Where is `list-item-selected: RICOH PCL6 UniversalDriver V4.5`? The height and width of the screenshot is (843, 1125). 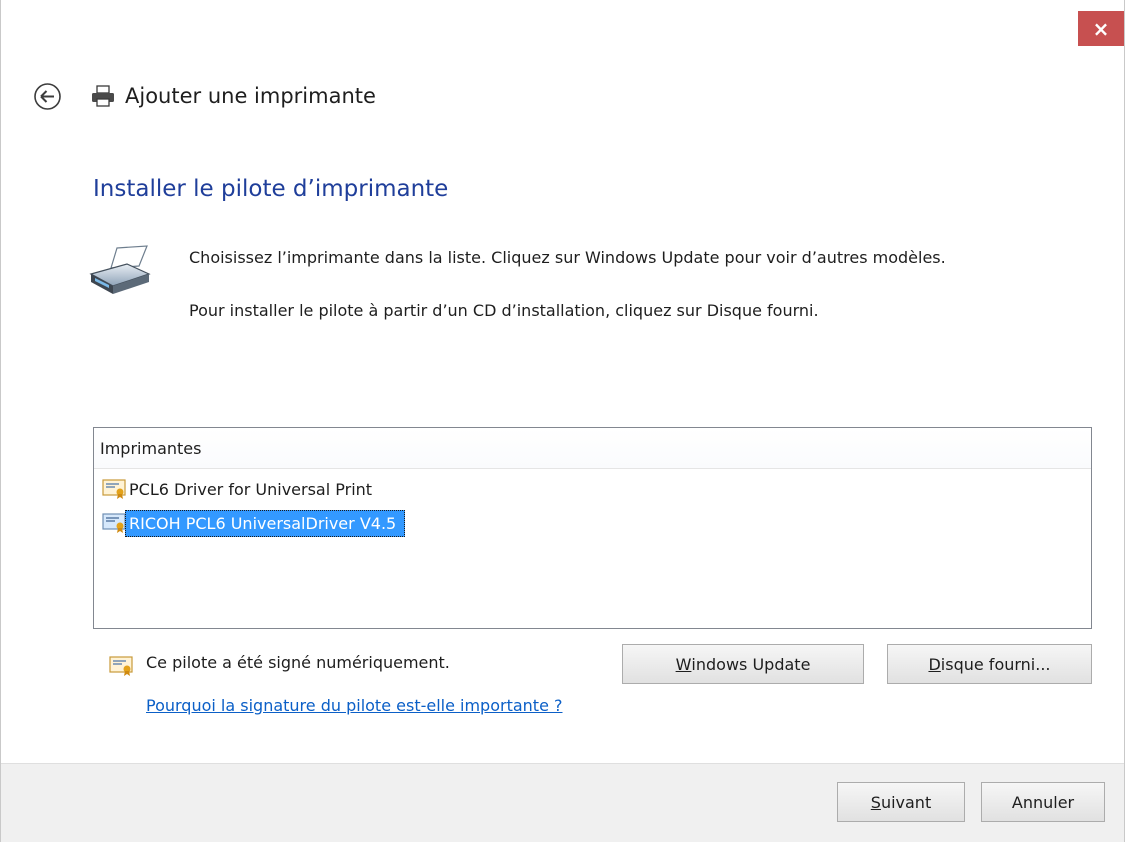
list-item-selected: RICOH PCL6 UniversalDriver V4.5 is located at coordinates (254, 523).